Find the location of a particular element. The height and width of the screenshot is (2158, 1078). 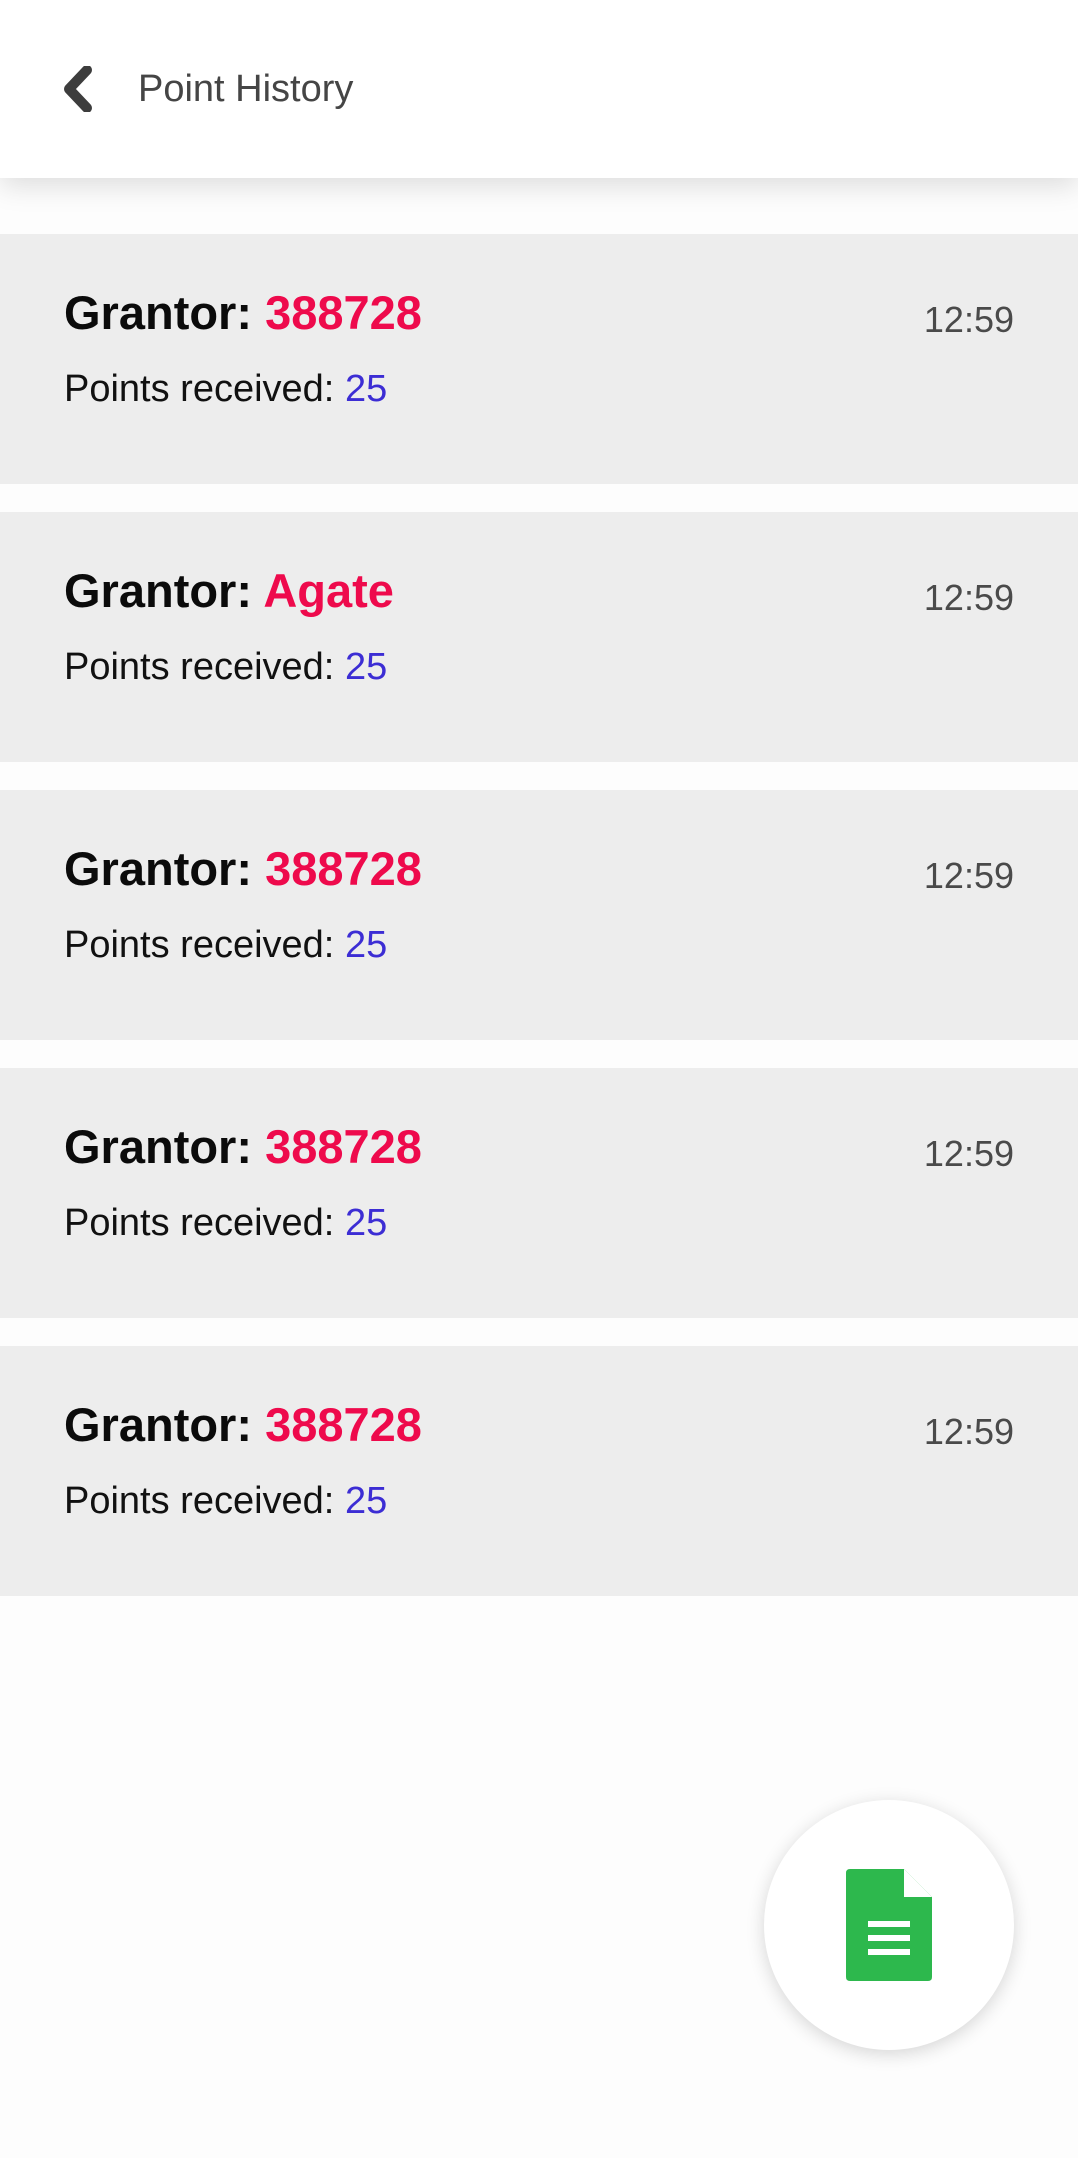

back-button is located at coordinates (78, 89).